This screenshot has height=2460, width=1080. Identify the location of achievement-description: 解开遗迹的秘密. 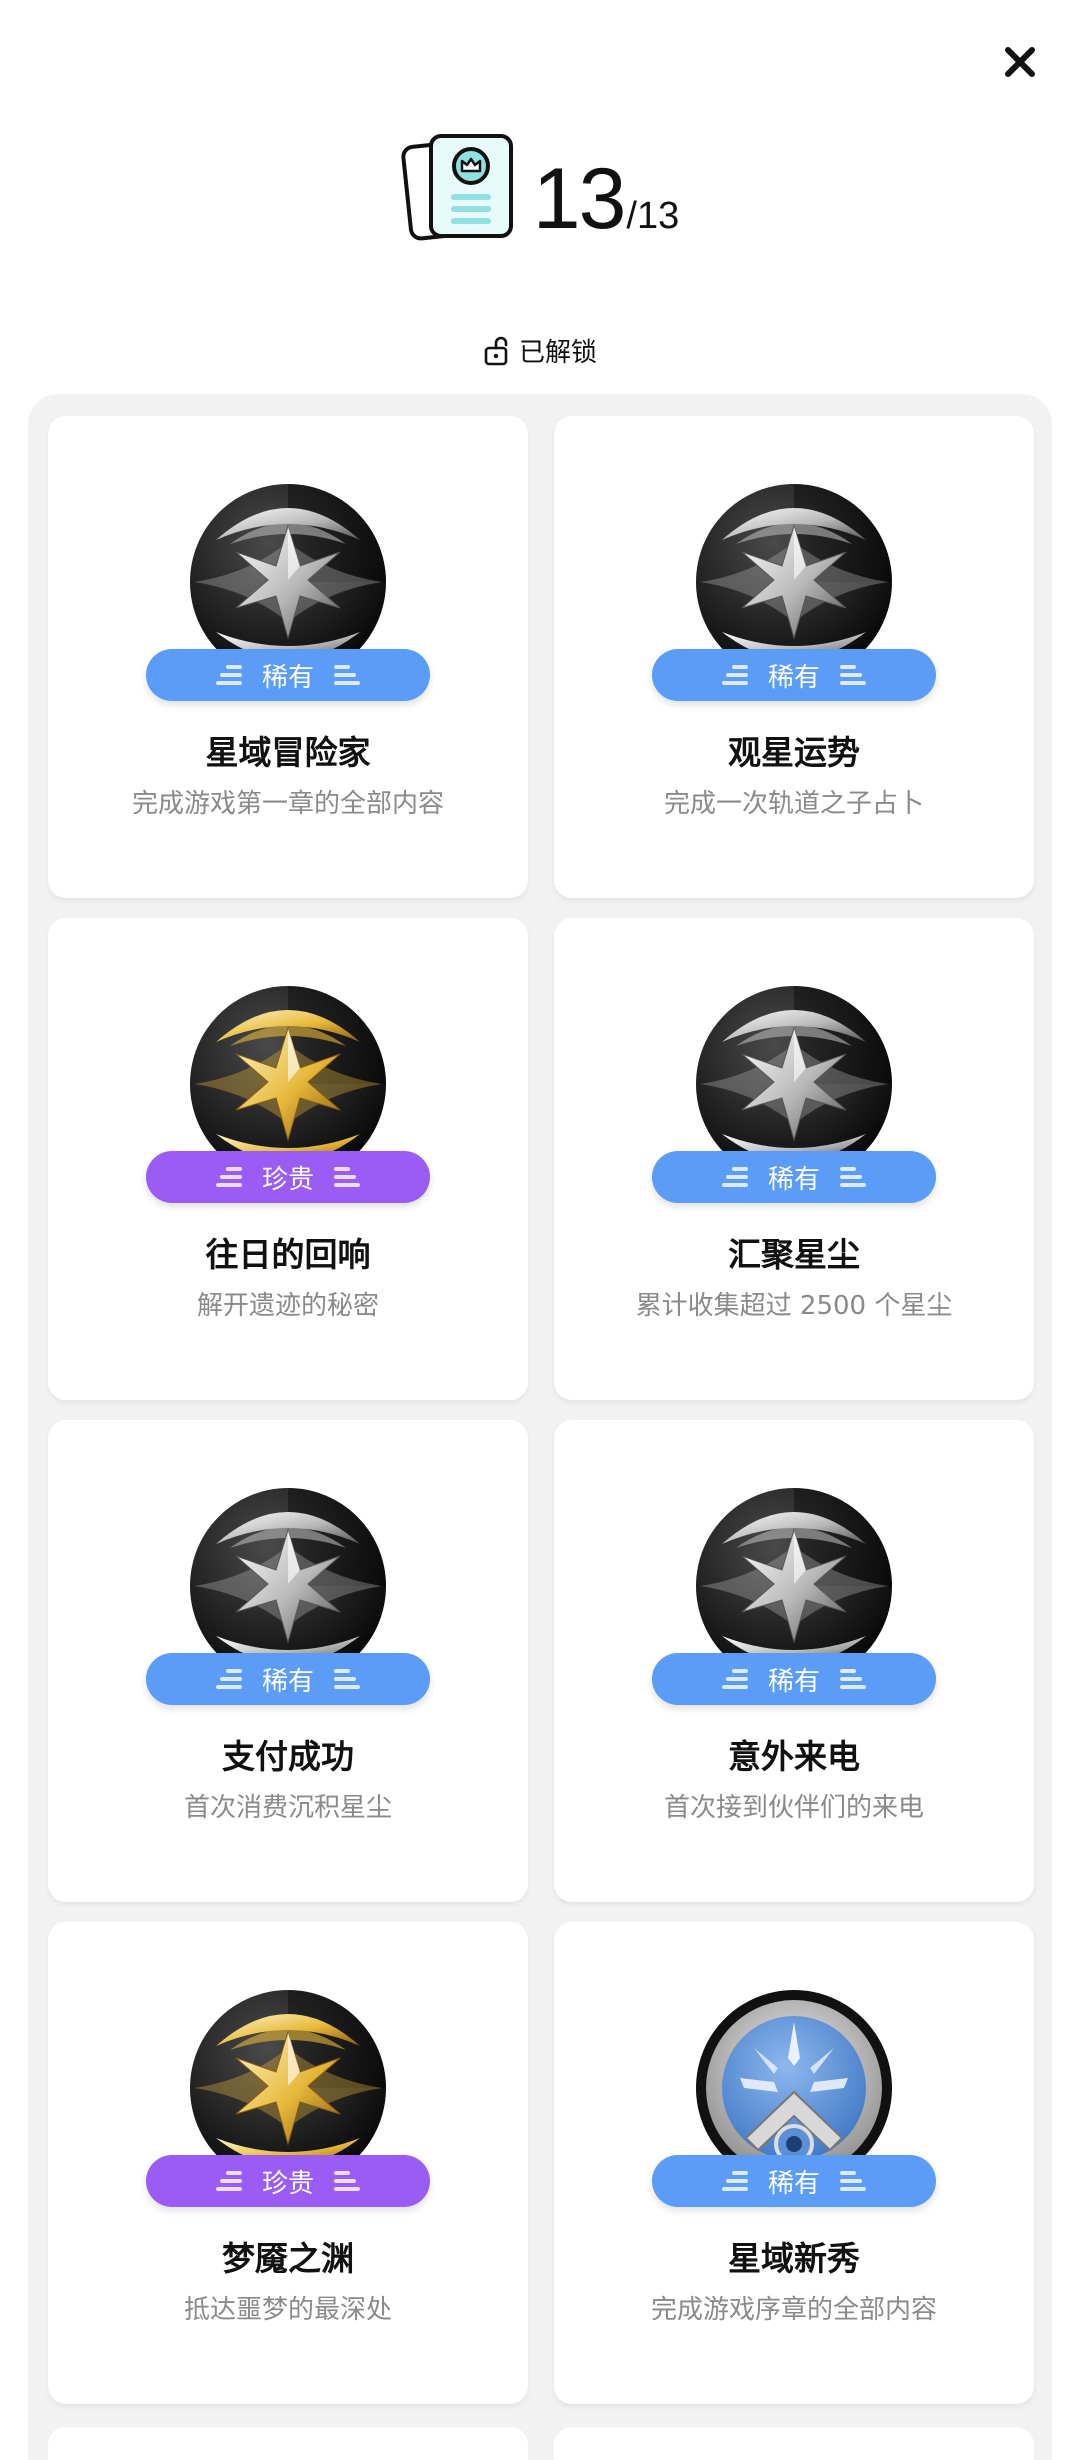
(287, 1306).